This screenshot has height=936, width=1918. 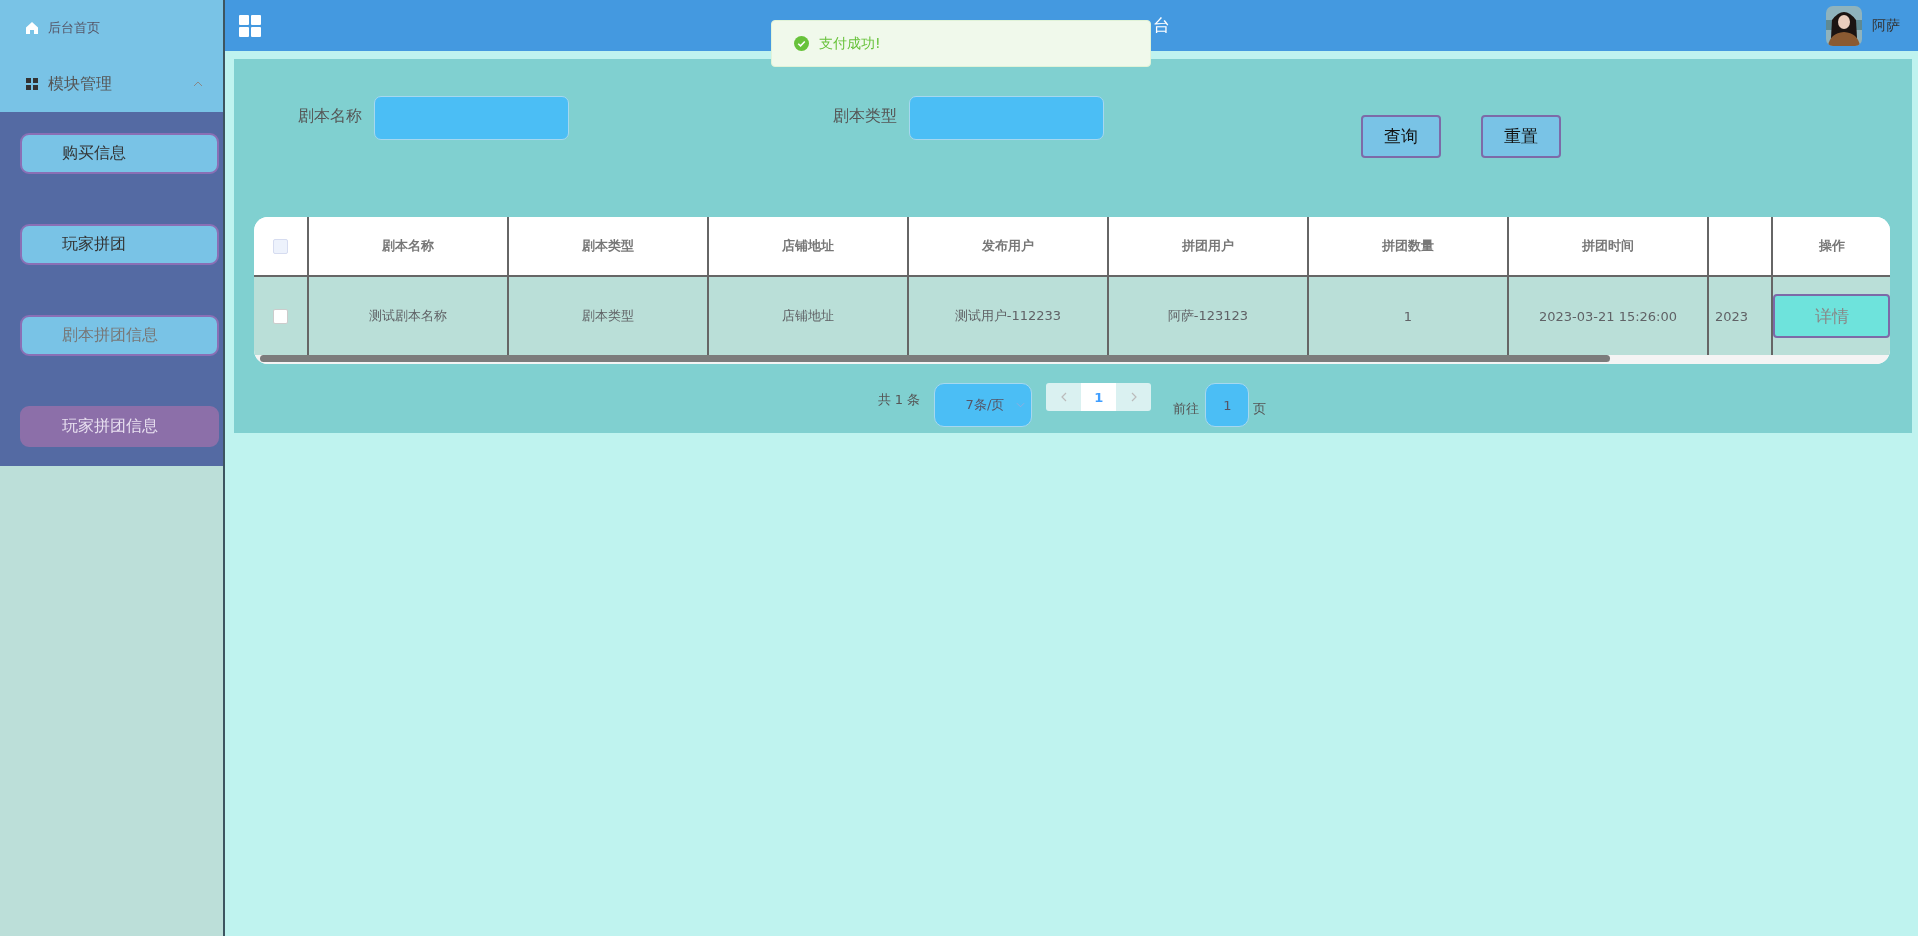 I want to click on column-header: 拼团用户, so click(x=1209, y=247).